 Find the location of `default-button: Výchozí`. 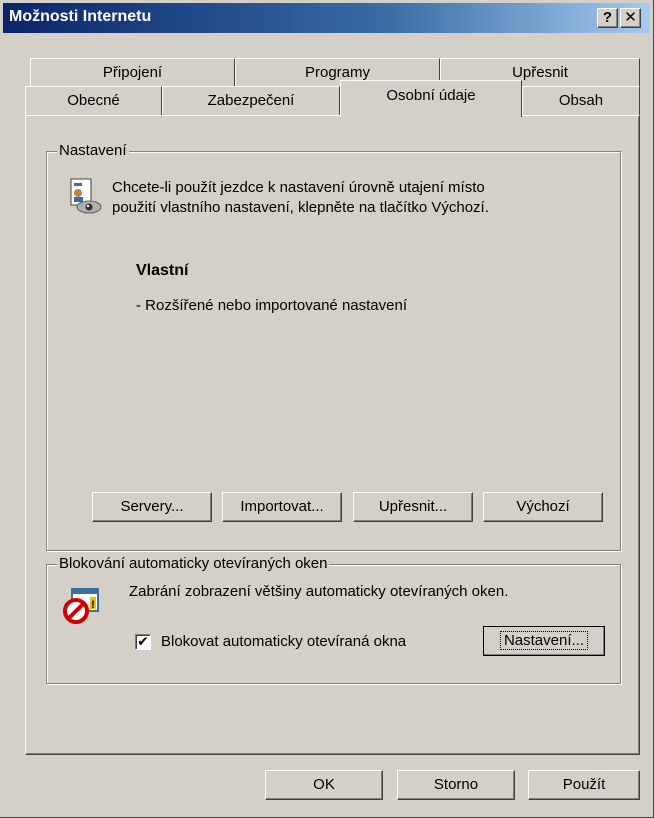

default-button: Výchozí is located at coordinates (543, 507).